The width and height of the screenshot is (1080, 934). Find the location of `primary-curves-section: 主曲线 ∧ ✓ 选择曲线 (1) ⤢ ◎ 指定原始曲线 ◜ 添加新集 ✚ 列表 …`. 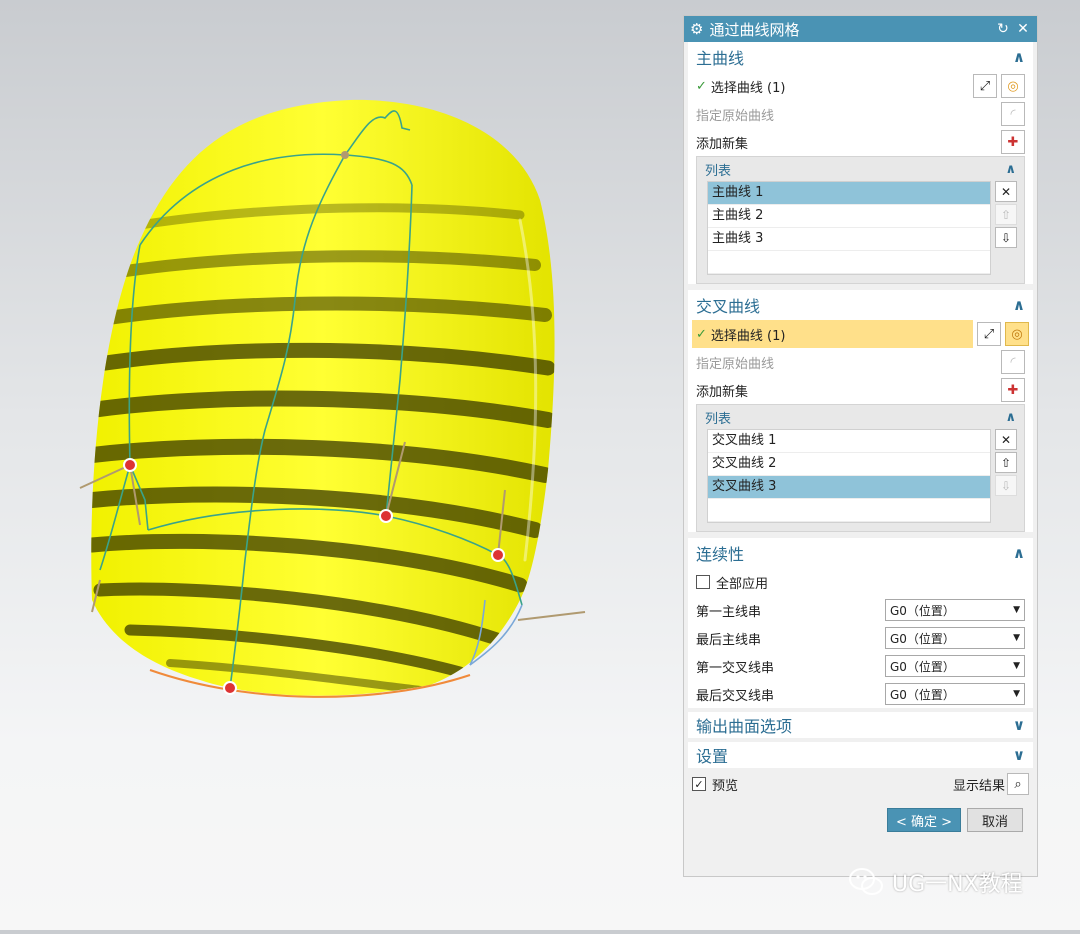

primary-curves-section: 主曲线 ∧ ✓ 选择曲线 (1) ⤢ ◎ 指定原始曲线 ◜ 添加新集 ✚ 列表 … is located at coordinates (860, 163).